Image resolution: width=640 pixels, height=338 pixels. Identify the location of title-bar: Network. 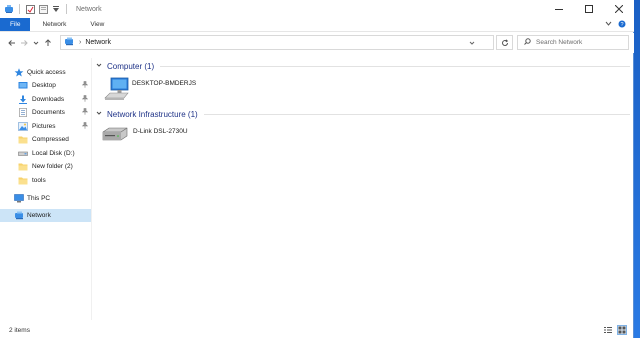
(317, 9).